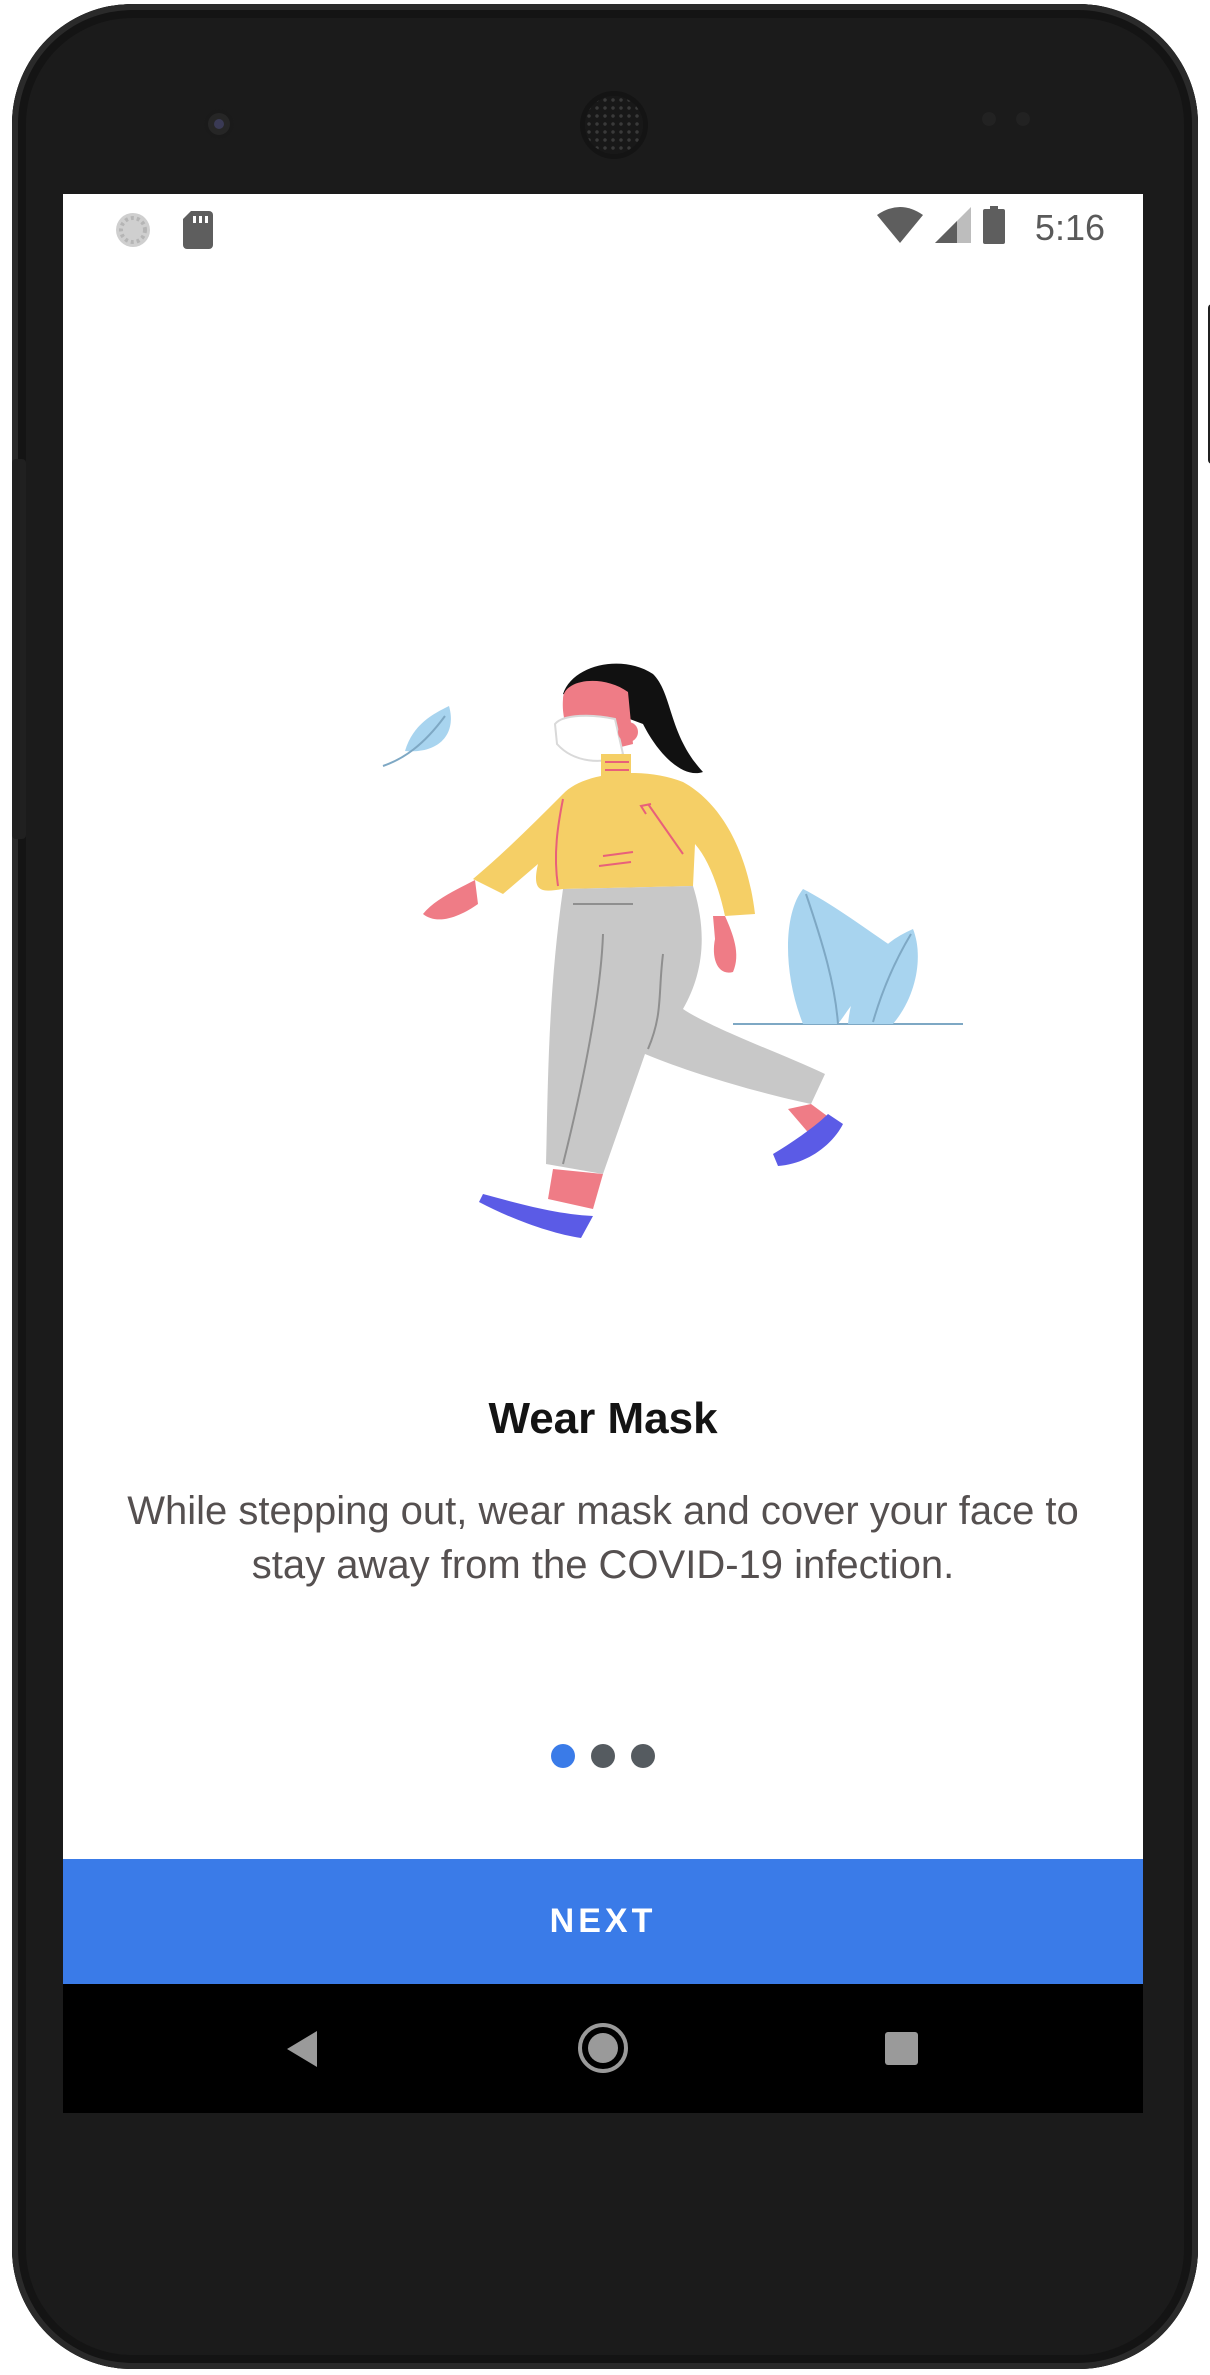 The width and height of the screenshot is (1210, 2375). I want to click on volume-button, so click(19, 649).